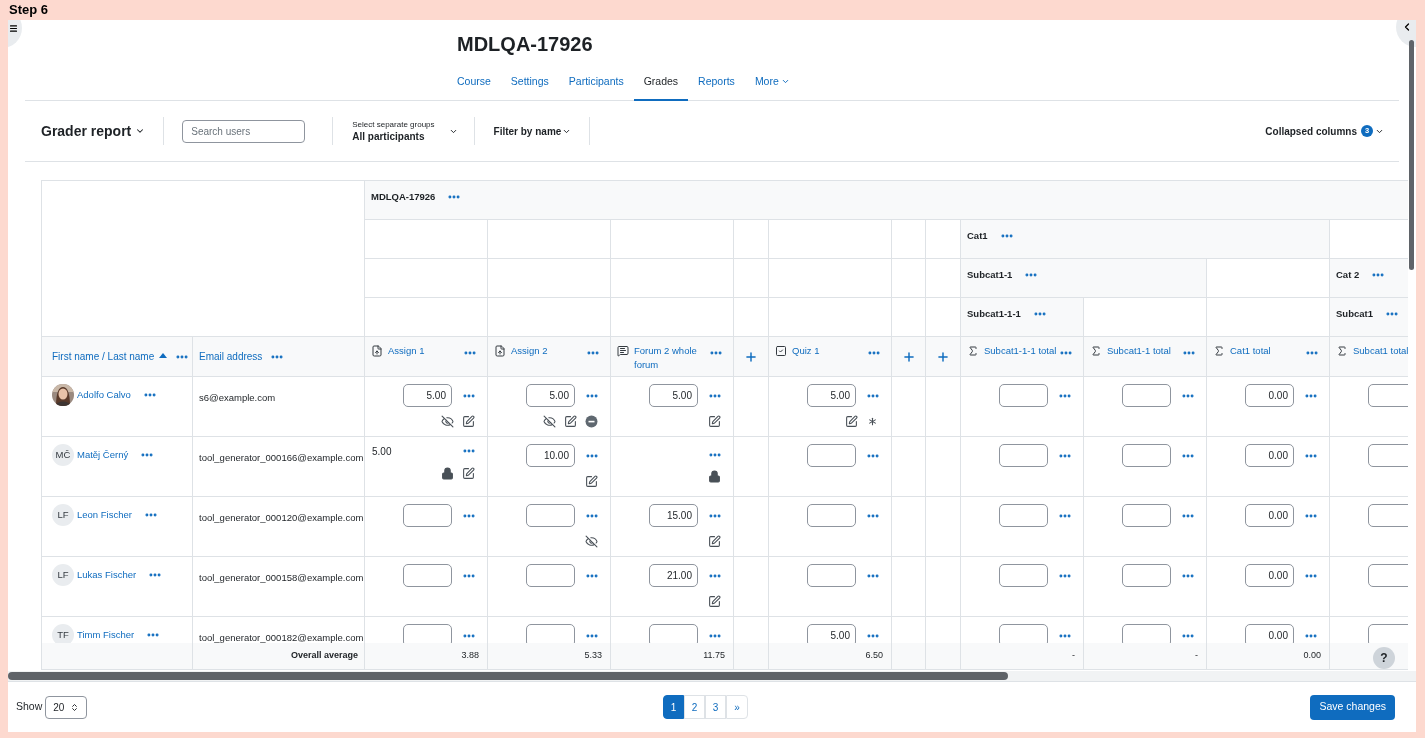 This screenshot has width=1425, height=738. Describe the element at coordinates (714, 656) in the screenshot. I see `average-value: 11.75` at that location.